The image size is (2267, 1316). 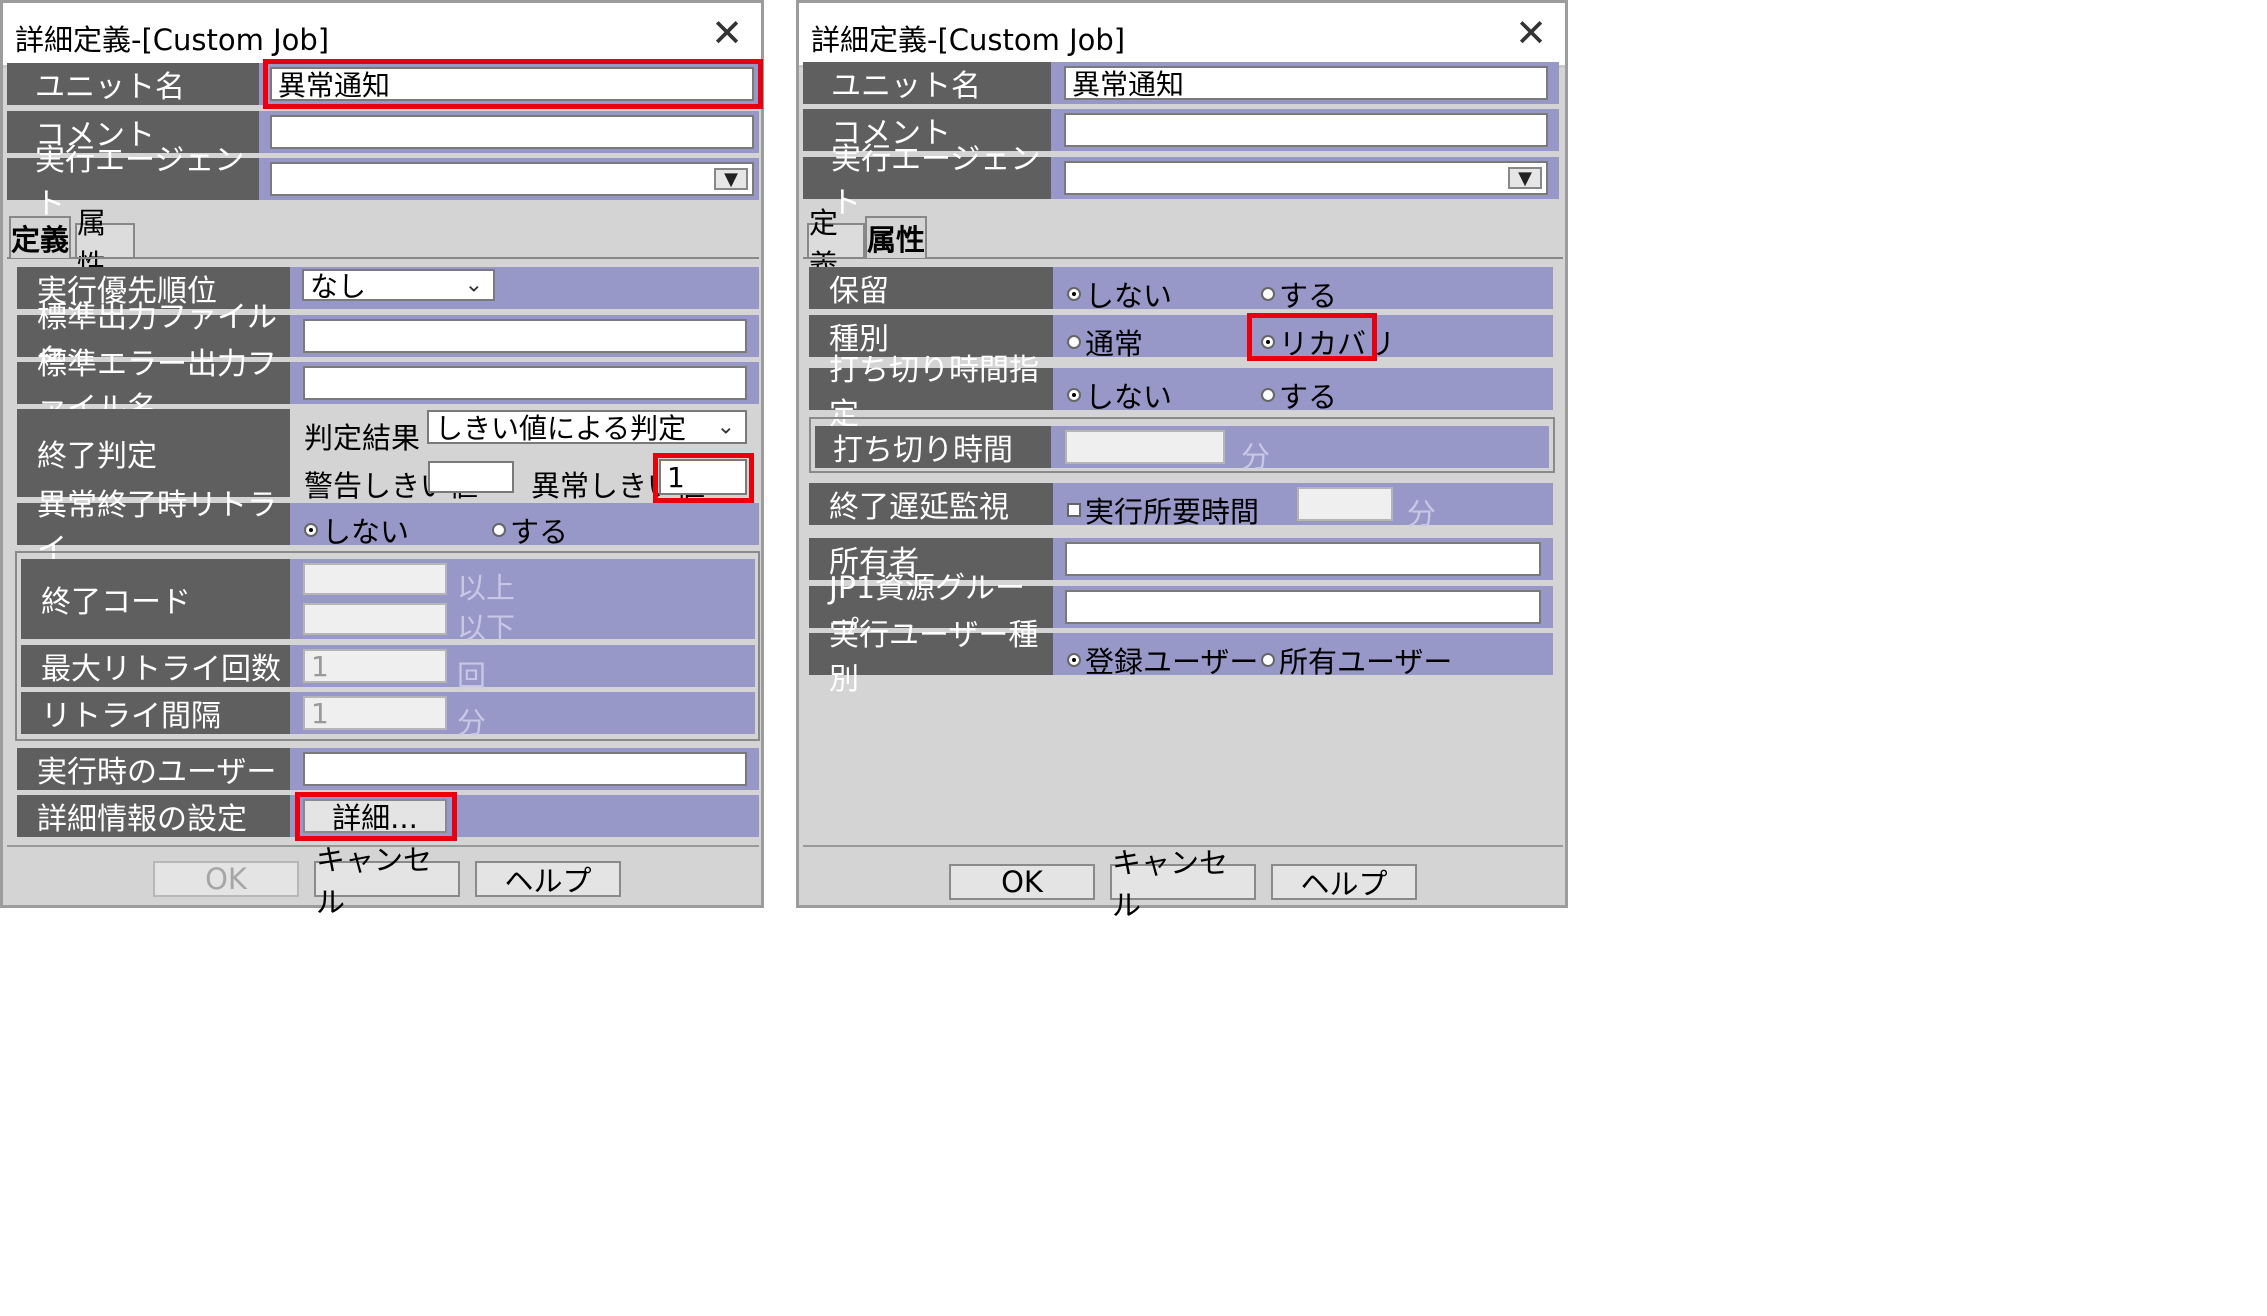 What do you see at coordinates (1129, 397) in the screenshot?
I see `timeout-no-label: しない` at bounding box center [1129, 397].